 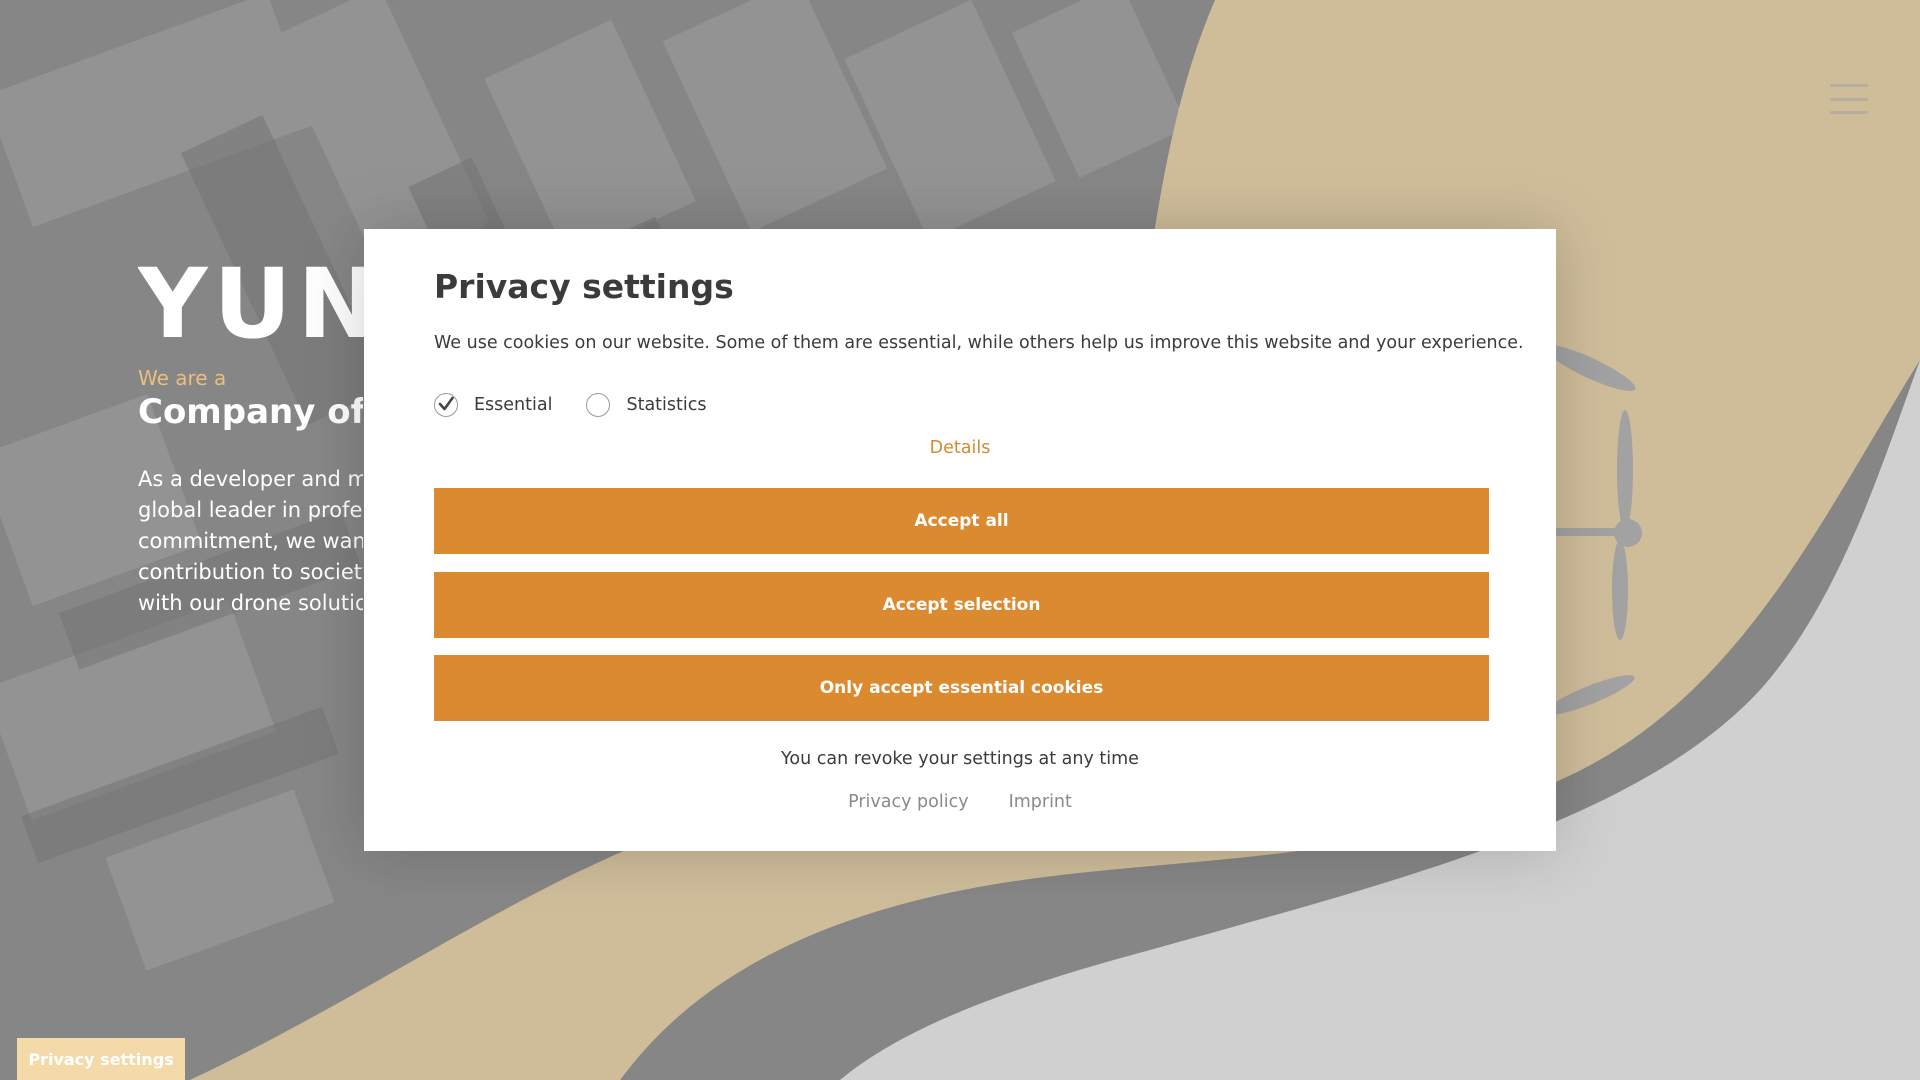 What do you see at coordinates (570, 405) in the screenshot?
I see `cookie-options: Essential Statistics` at bounding box center [570, 405].